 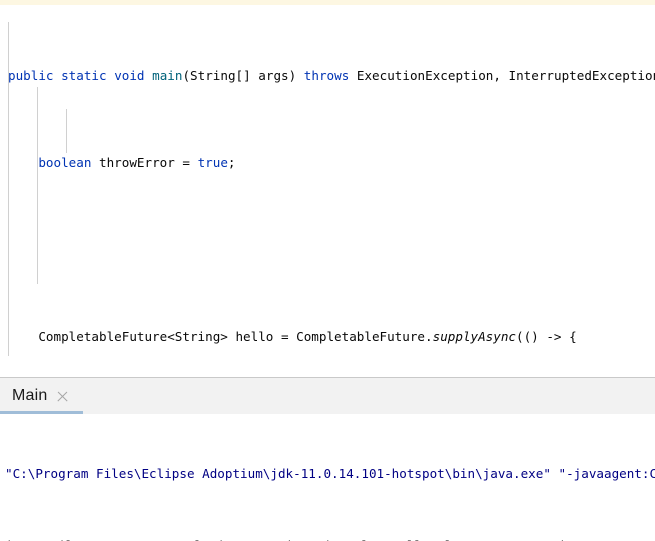 What do you see at coordinates (327, 163) in the screenshot?
I see `code-line: boolean throwError = true;` at bounding box center [327, 163].